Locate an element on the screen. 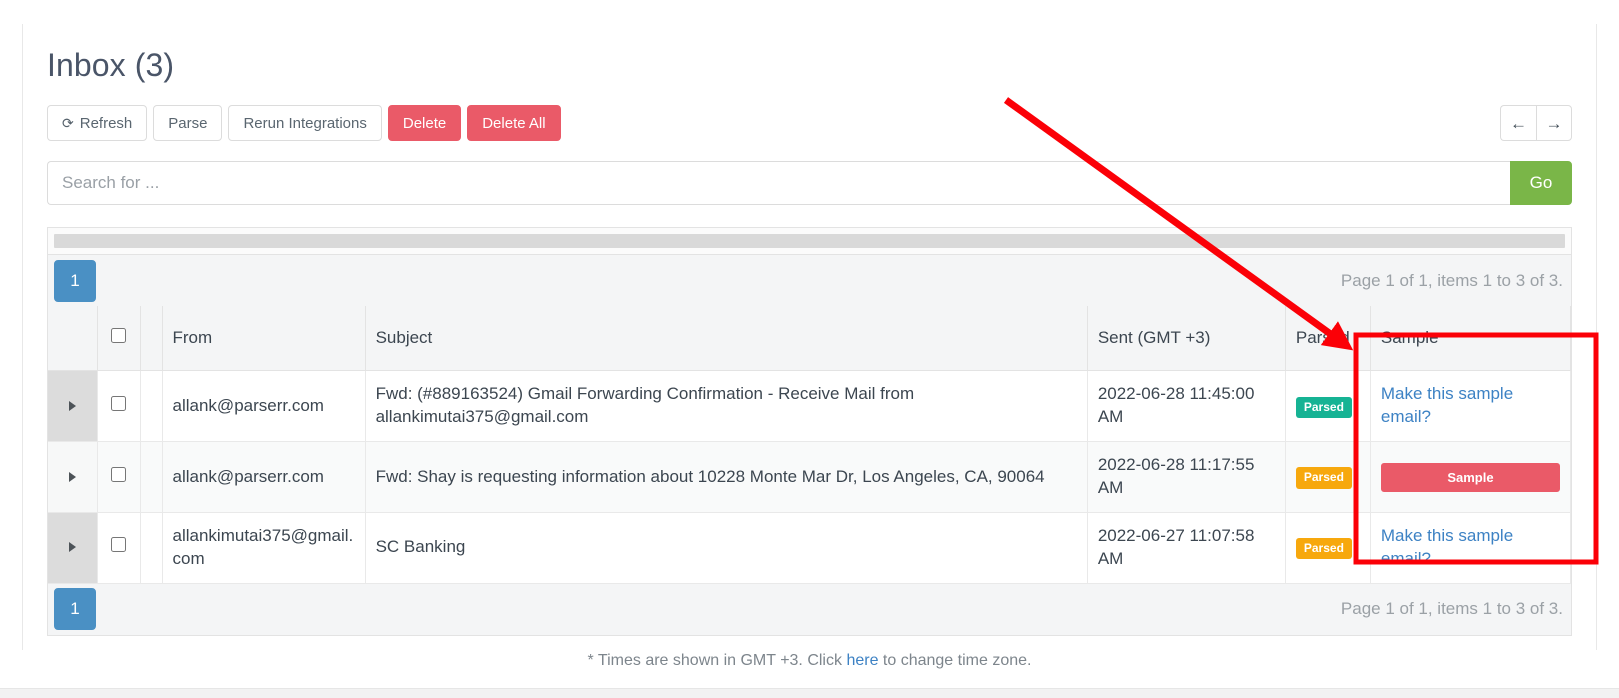 The width and height of the screenshot is (1619, 698). parse-button: Parse is located at coordinates (188, 123).